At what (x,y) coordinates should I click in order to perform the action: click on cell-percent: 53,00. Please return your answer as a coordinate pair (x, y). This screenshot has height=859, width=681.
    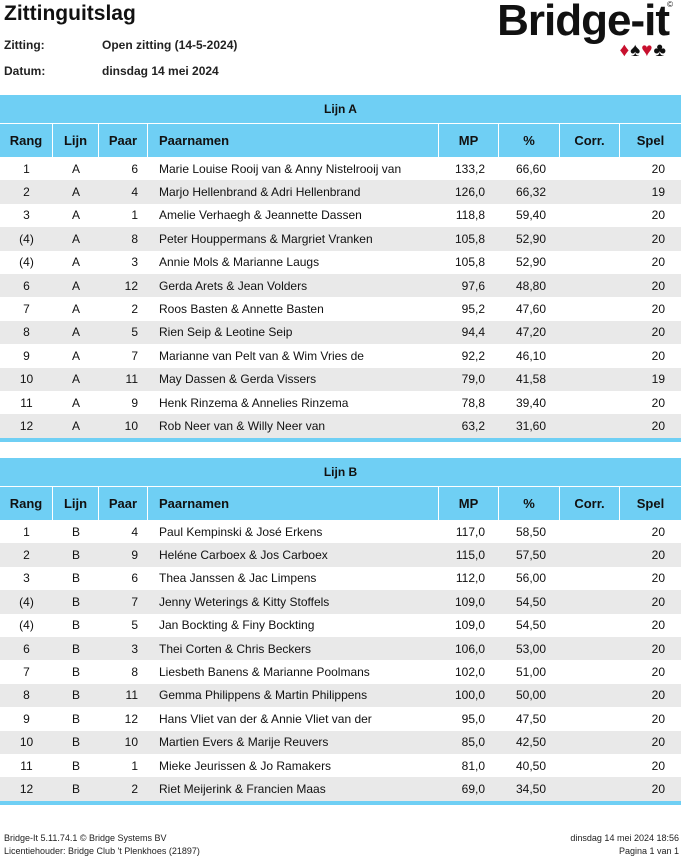
    Looking at the image, I should click on (530, 648).